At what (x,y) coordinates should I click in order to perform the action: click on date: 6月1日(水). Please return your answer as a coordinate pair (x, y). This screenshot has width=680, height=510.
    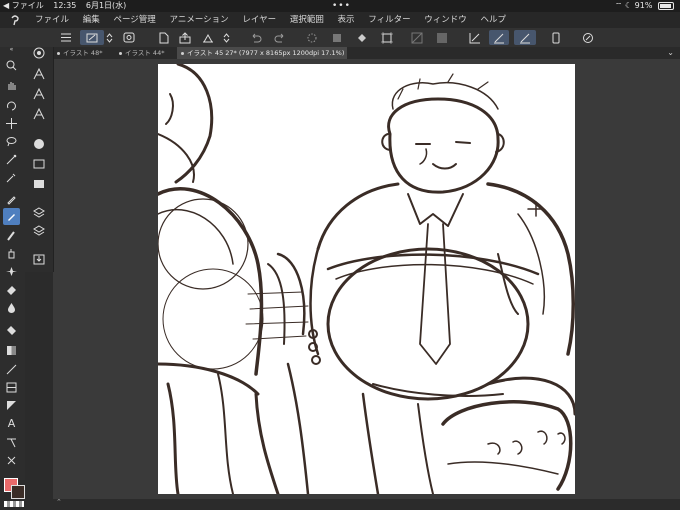
    Looking at the image, I should click on (106, 5).